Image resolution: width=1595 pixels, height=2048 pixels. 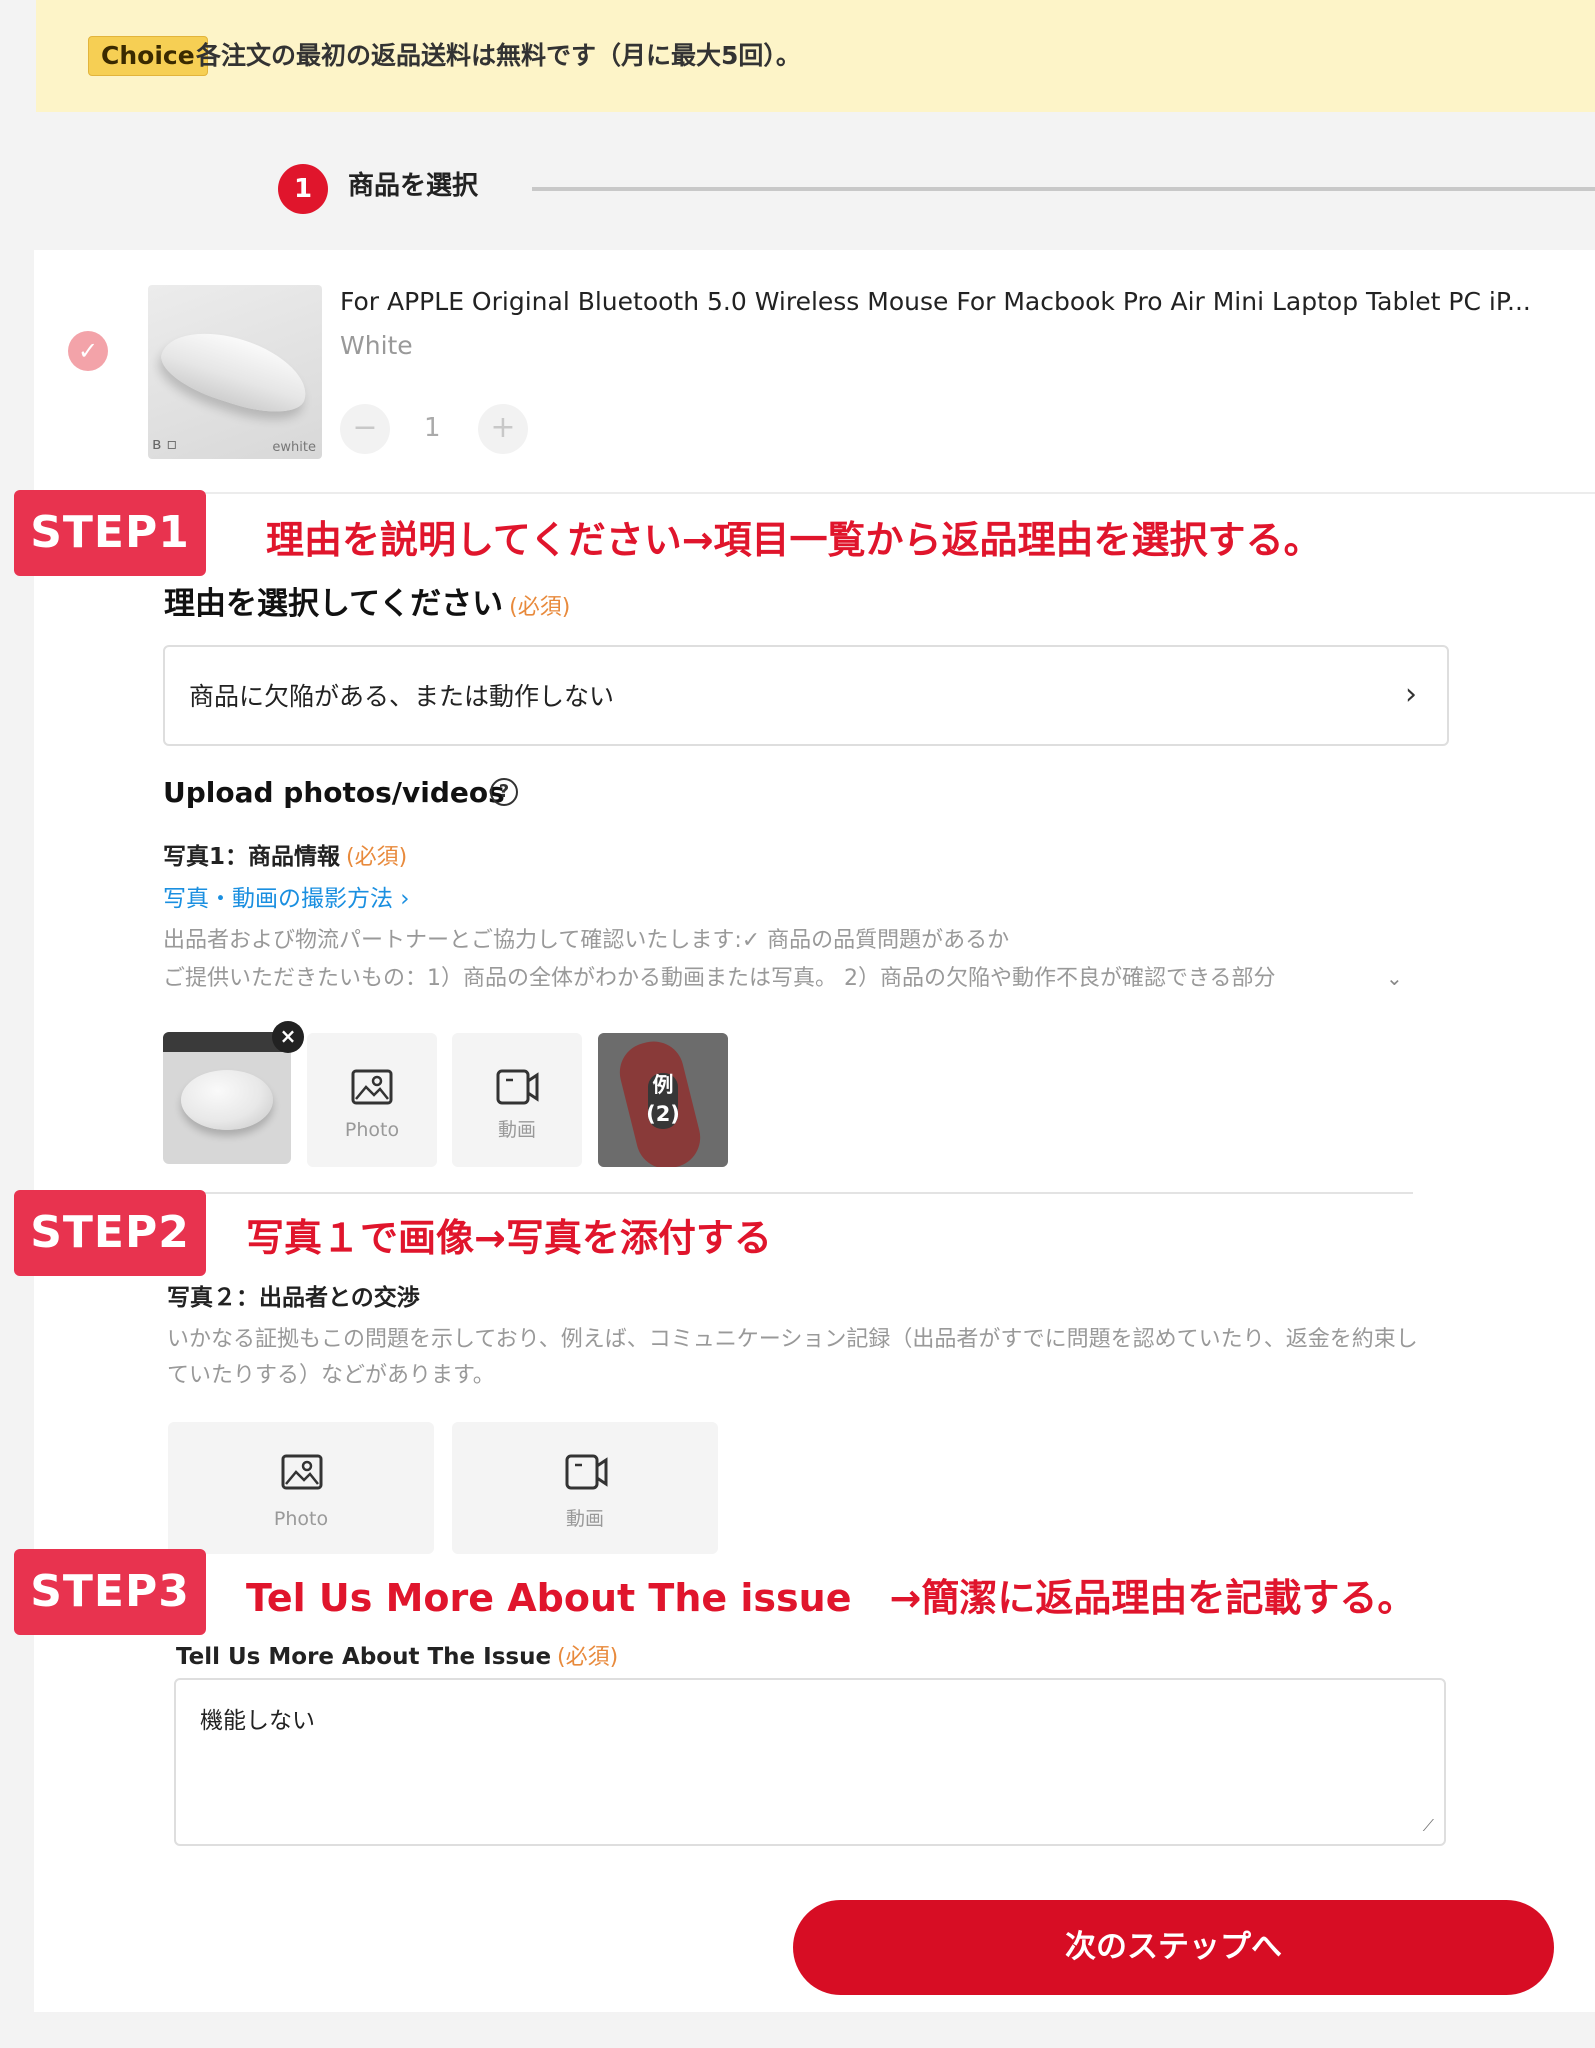 What do you see at coordinates (432, 428) in the screenshot?
I see `quantity-value: 1` at bounding box center [432, 428].